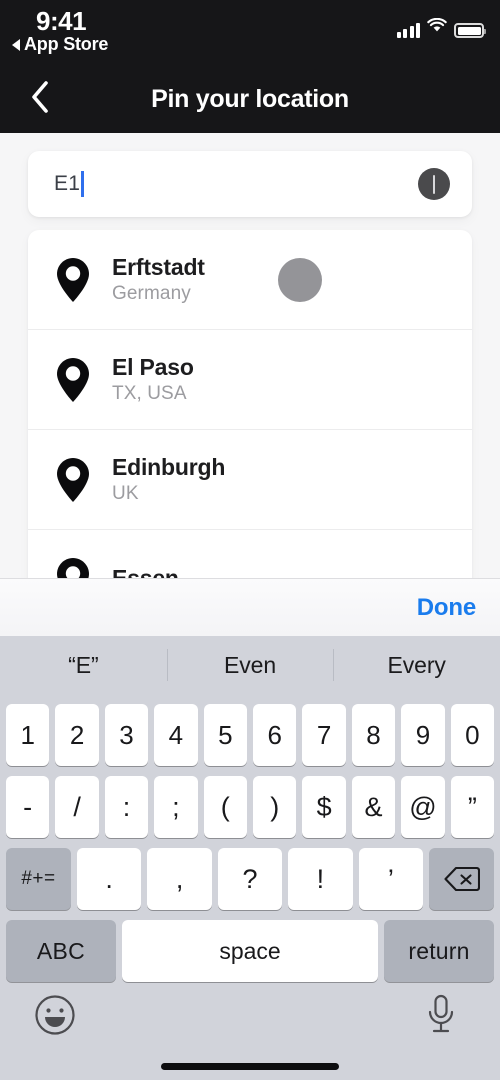 Image resolution: width=500 pixels, height=1080 pixels. Describe the element at coordinates (77, 807) in the screenshot. I see `key-slash: /` at that location.